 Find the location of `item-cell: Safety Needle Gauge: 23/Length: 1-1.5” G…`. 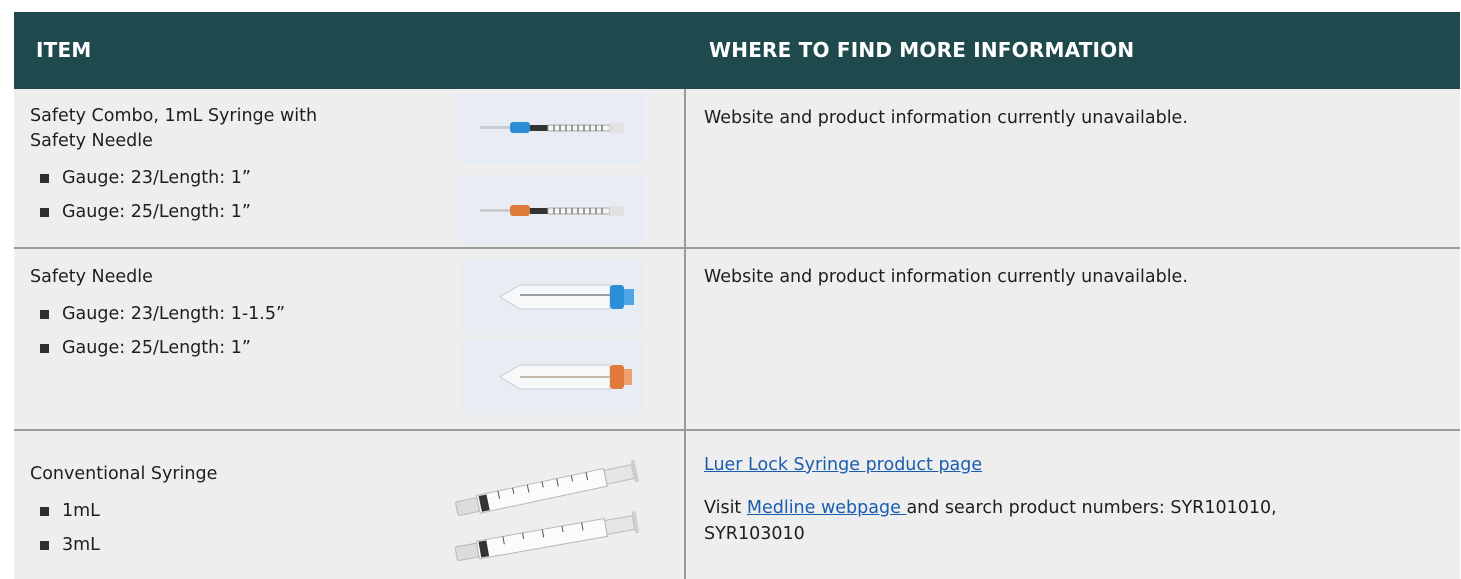

item-cell: Safety Needle Gauge: 23/Length: 1-1.5” G… is located at coordinates (157, 317).